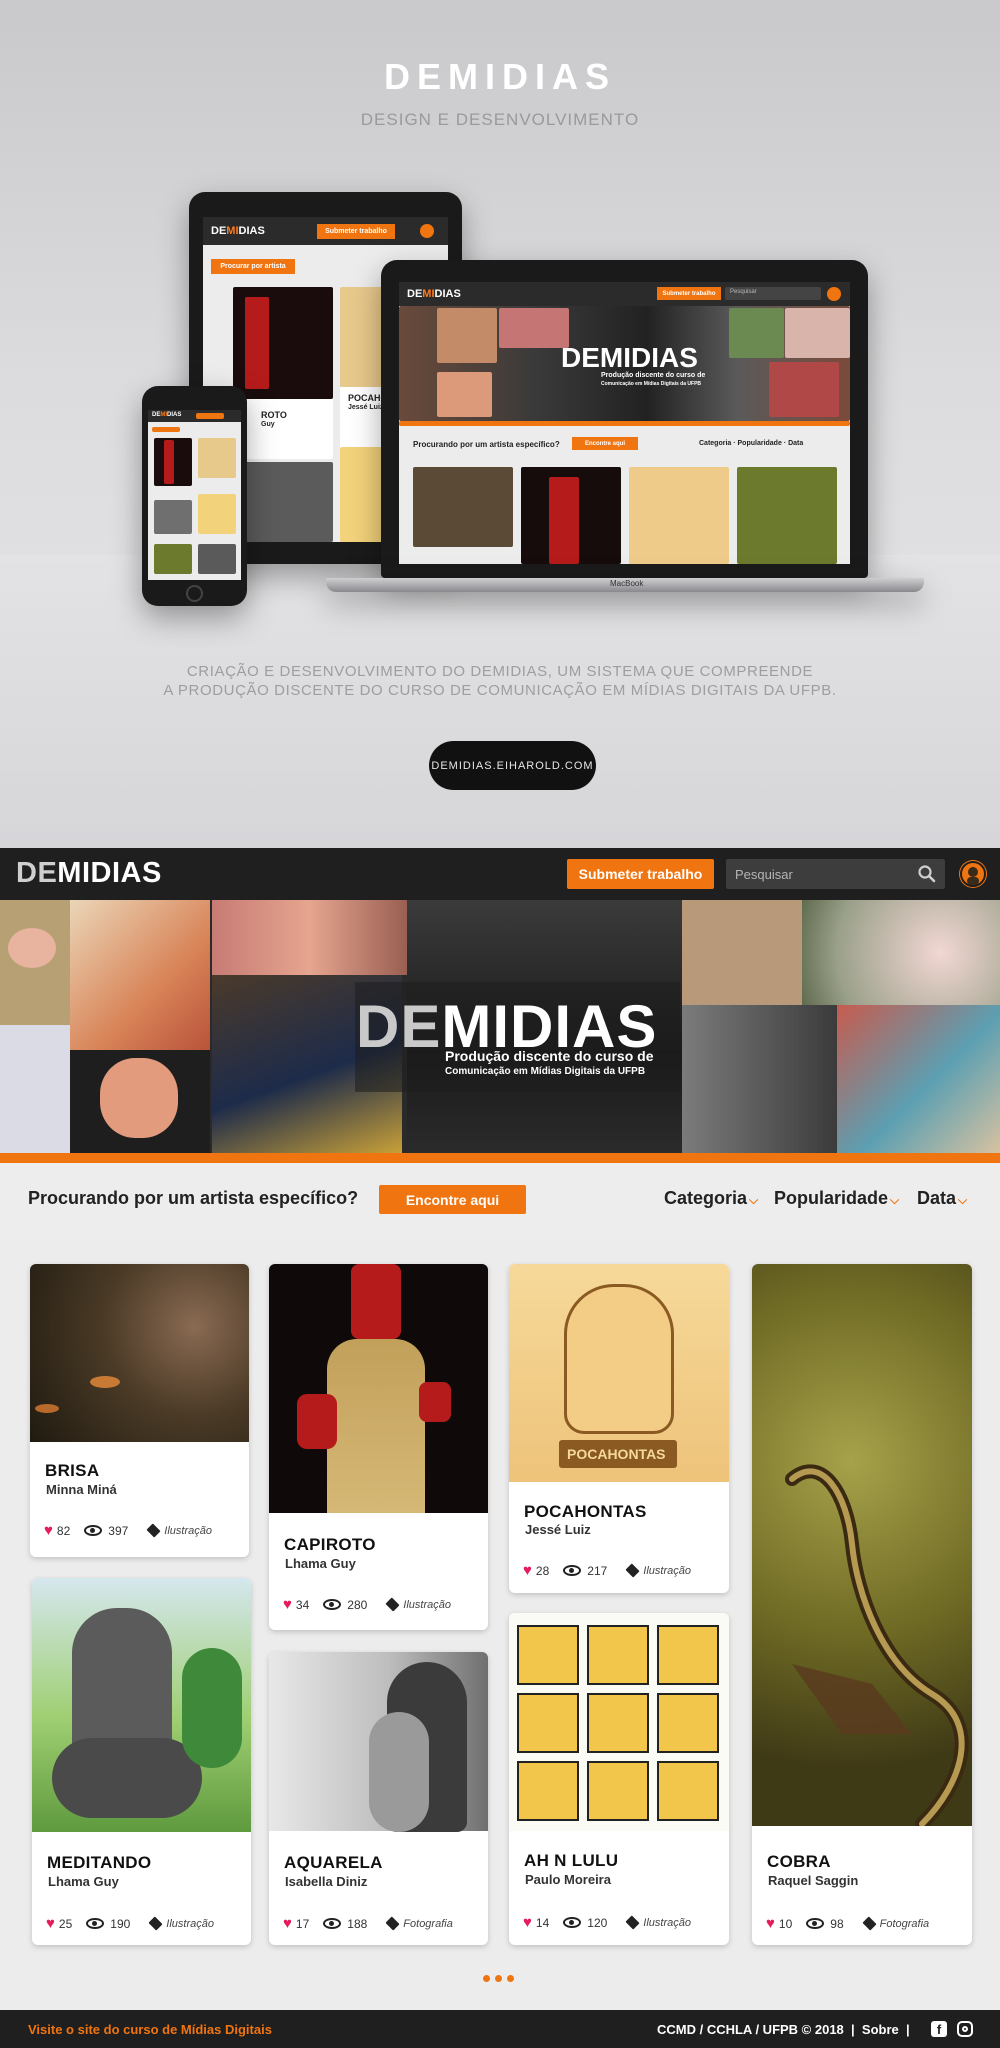  What do you see at coordinates (378, 1447) in the screenshot?
I see `artwork-card: CAPIROTO Lhama Guy ♥ 34 280 Ilustração` at bounding box center [378, 1447].